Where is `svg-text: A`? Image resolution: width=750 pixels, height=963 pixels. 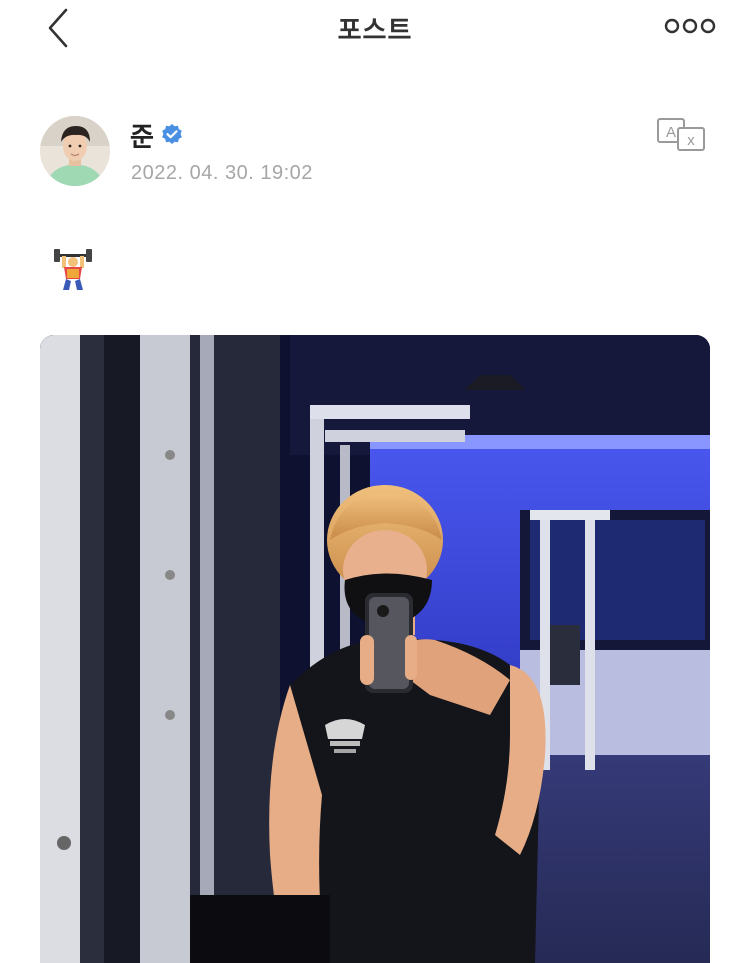 svg-text: A is located at coordinates (671, 132).